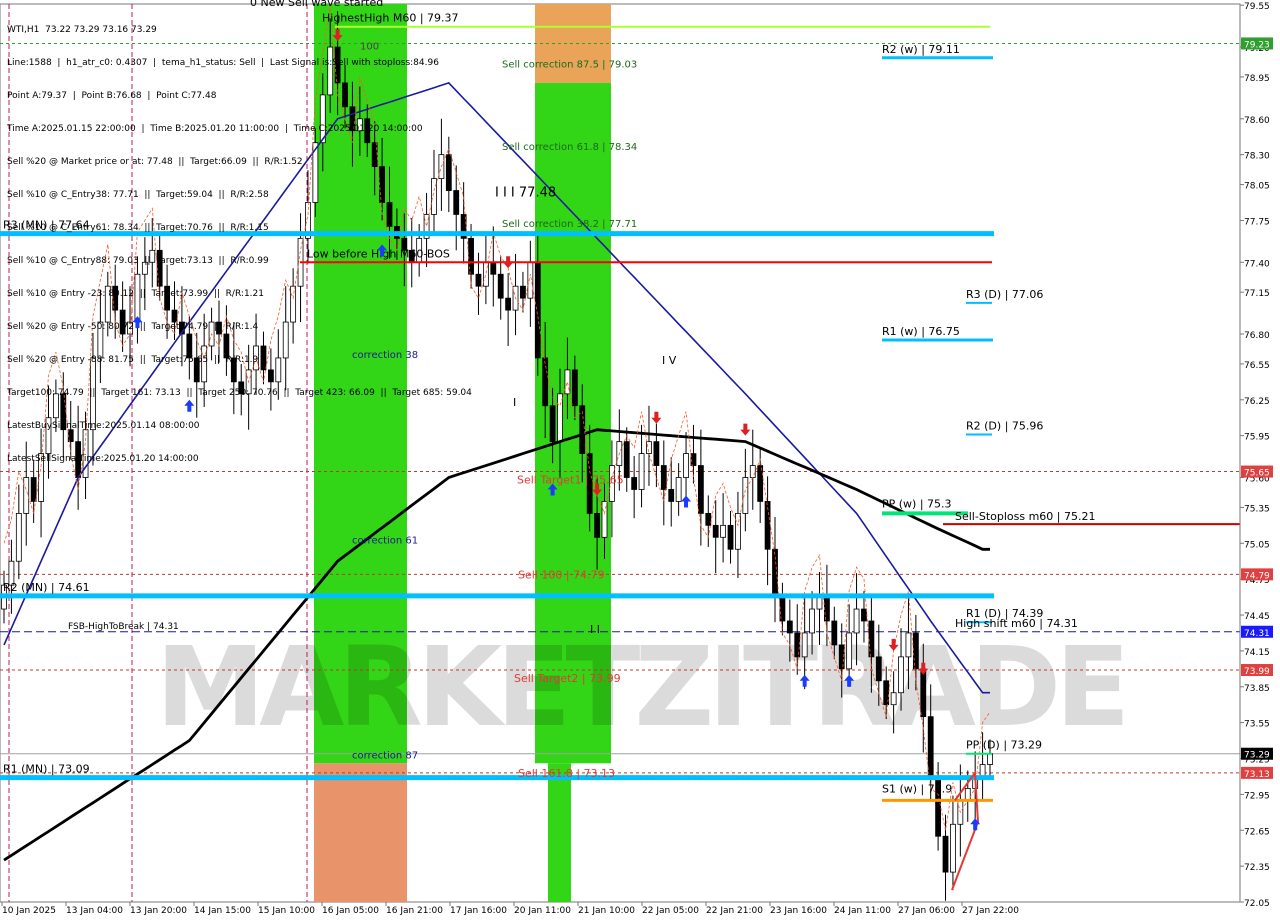 This screenshot has height=920, width=1280. What do you see at coordinates (94, 911) in the screenshot?
I see `time-tick-label: 13 Jan 04:00` at bounding box center [94, 911].